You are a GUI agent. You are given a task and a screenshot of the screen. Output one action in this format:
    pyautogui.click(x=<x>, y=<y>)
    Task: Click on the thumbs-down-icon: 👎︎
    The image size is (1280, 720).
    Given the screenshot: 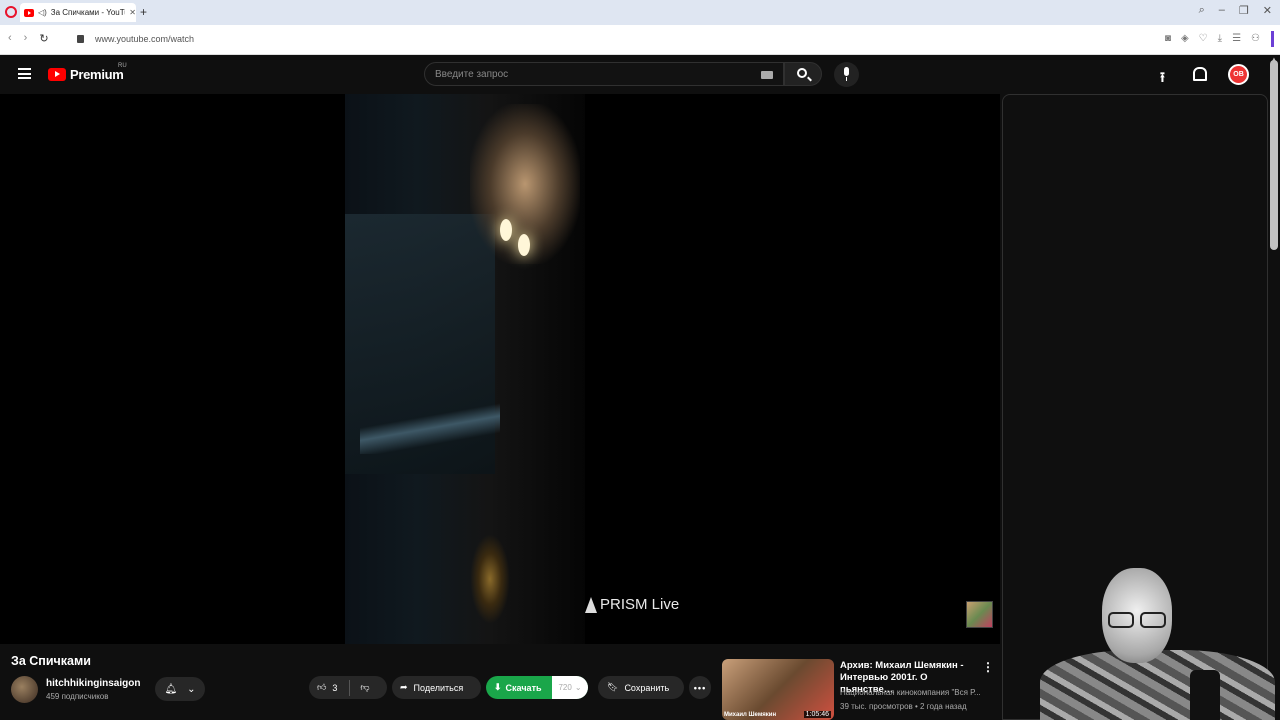 What is the action you would take?
    pyautogui.click(x=365, y=687)
    